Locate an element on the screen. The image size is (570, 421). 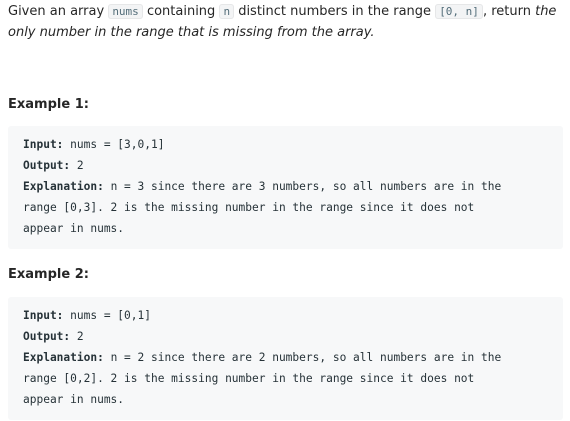
inline-code-n: n is located at coordinates (227, 11).